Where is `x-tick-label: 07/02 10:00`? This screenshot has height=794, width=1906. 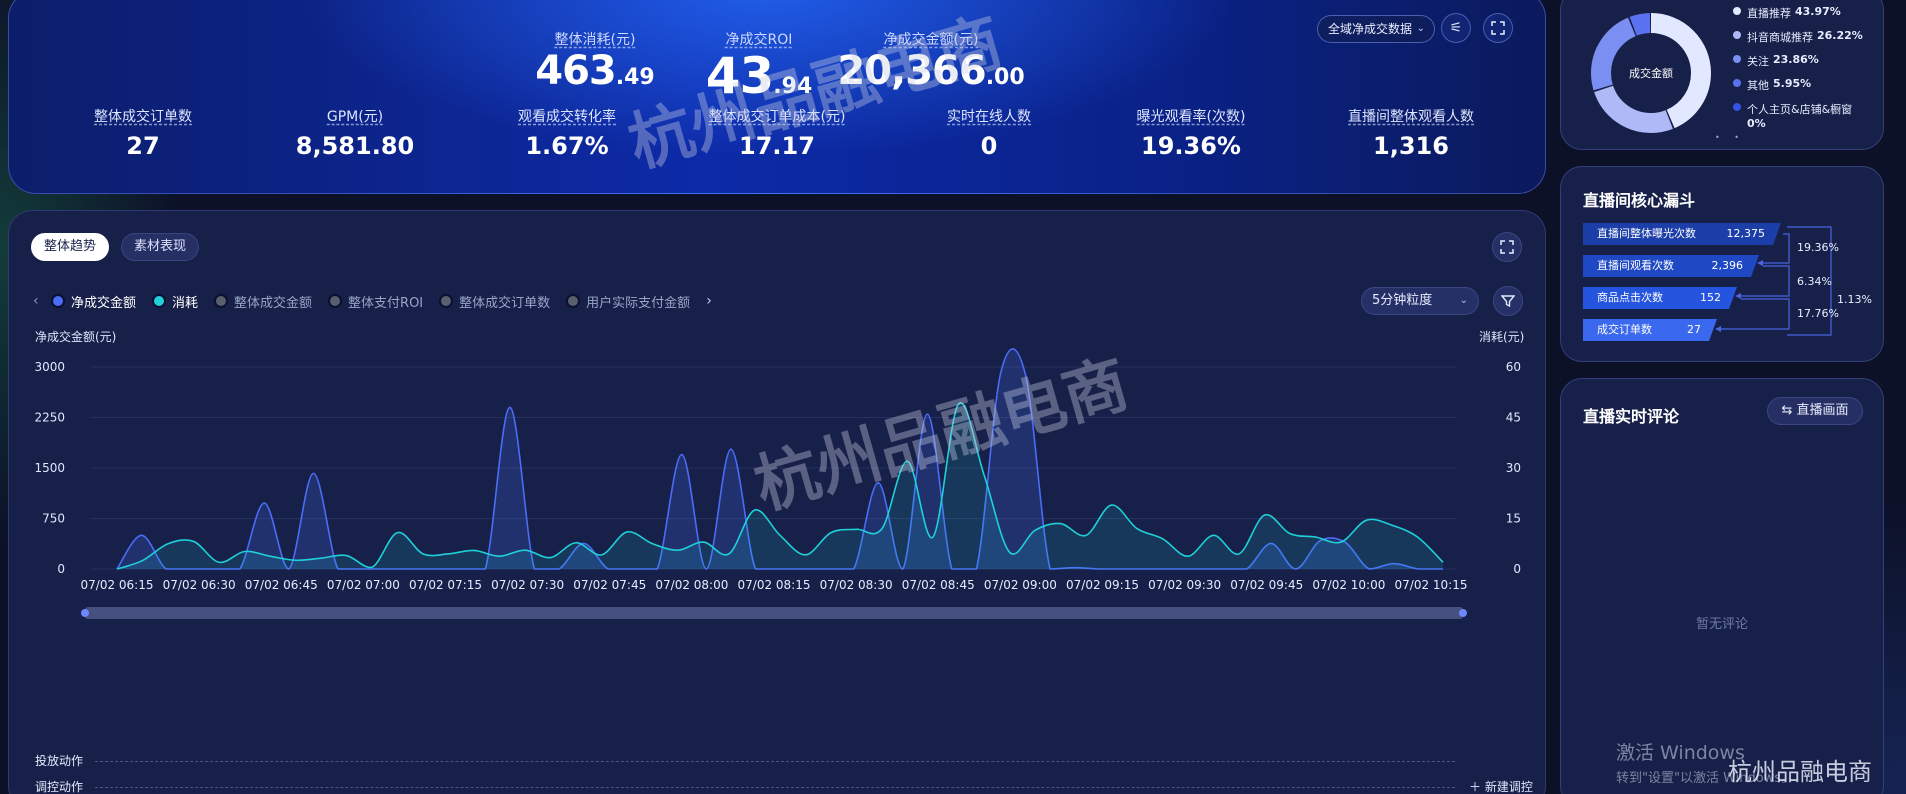 x-tick-label: 07/02 10:00 is located at coordinates (1348, 585).